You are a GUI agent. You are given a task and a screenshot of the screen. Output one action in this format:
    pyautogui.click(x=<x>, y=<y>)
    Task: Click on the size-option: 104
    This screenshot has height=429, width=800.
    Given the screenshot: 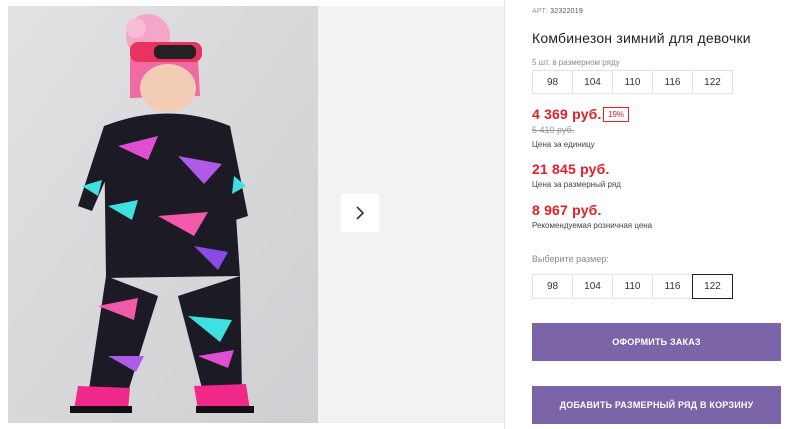 What is the action you would take?
    pyautogui.click(x=592, y=286)
    